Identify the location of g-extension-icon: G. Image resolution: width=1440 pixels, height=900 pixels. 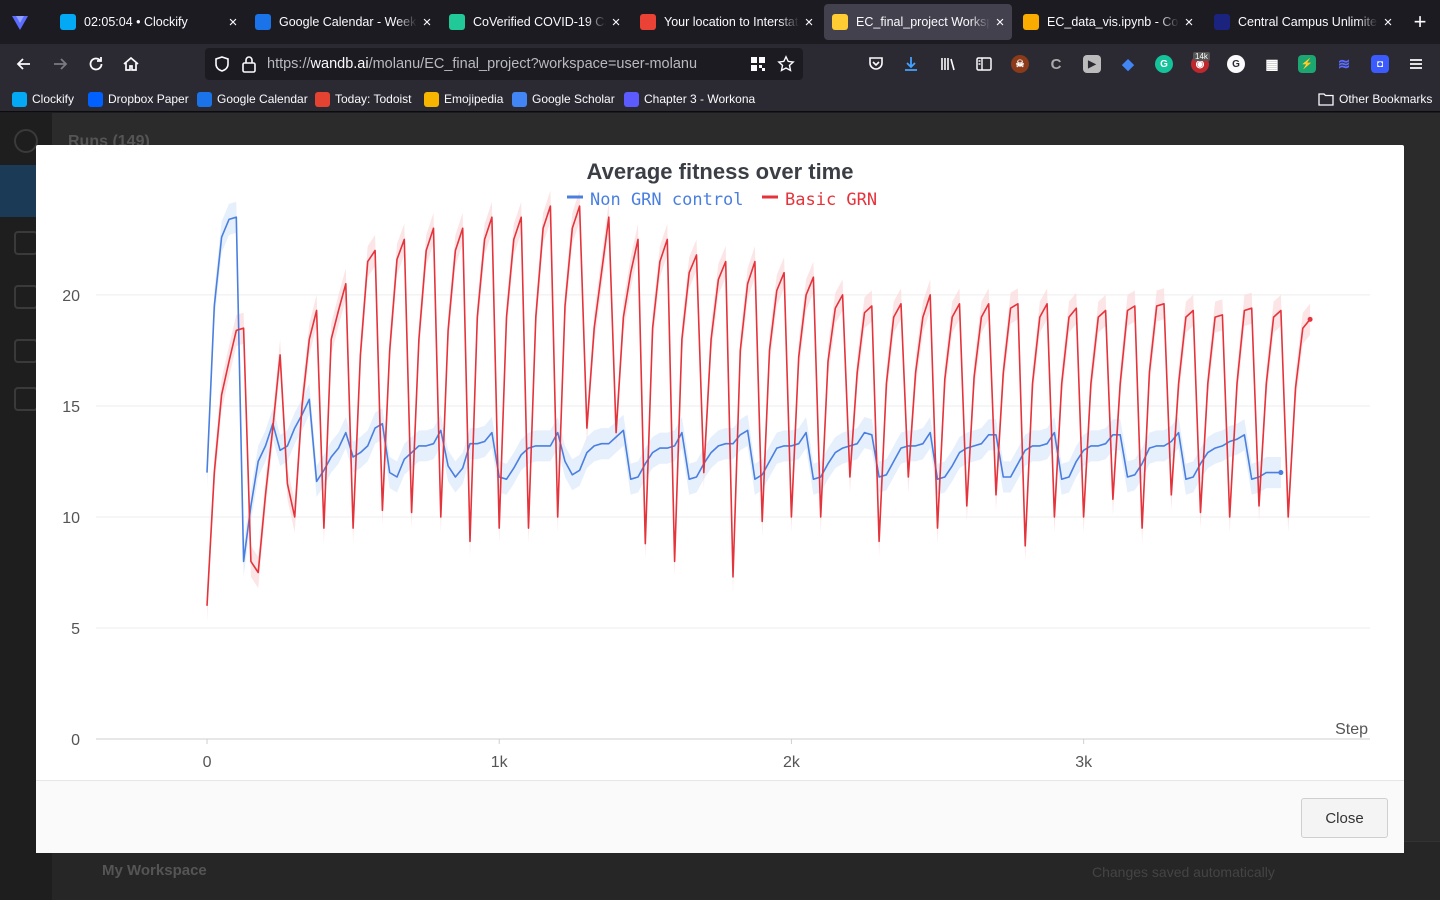
(1236, 64).